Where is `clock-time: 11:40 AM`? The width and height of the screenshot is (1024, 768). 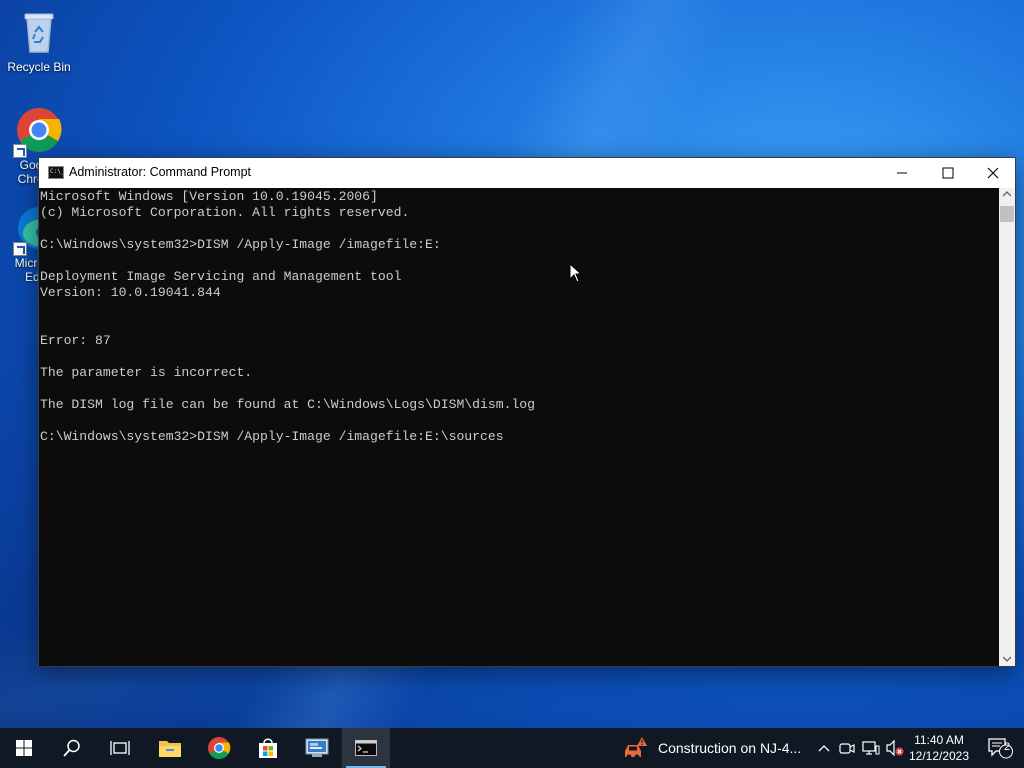 clock-time: 11:40 AM is located at coordinates (939, 740).